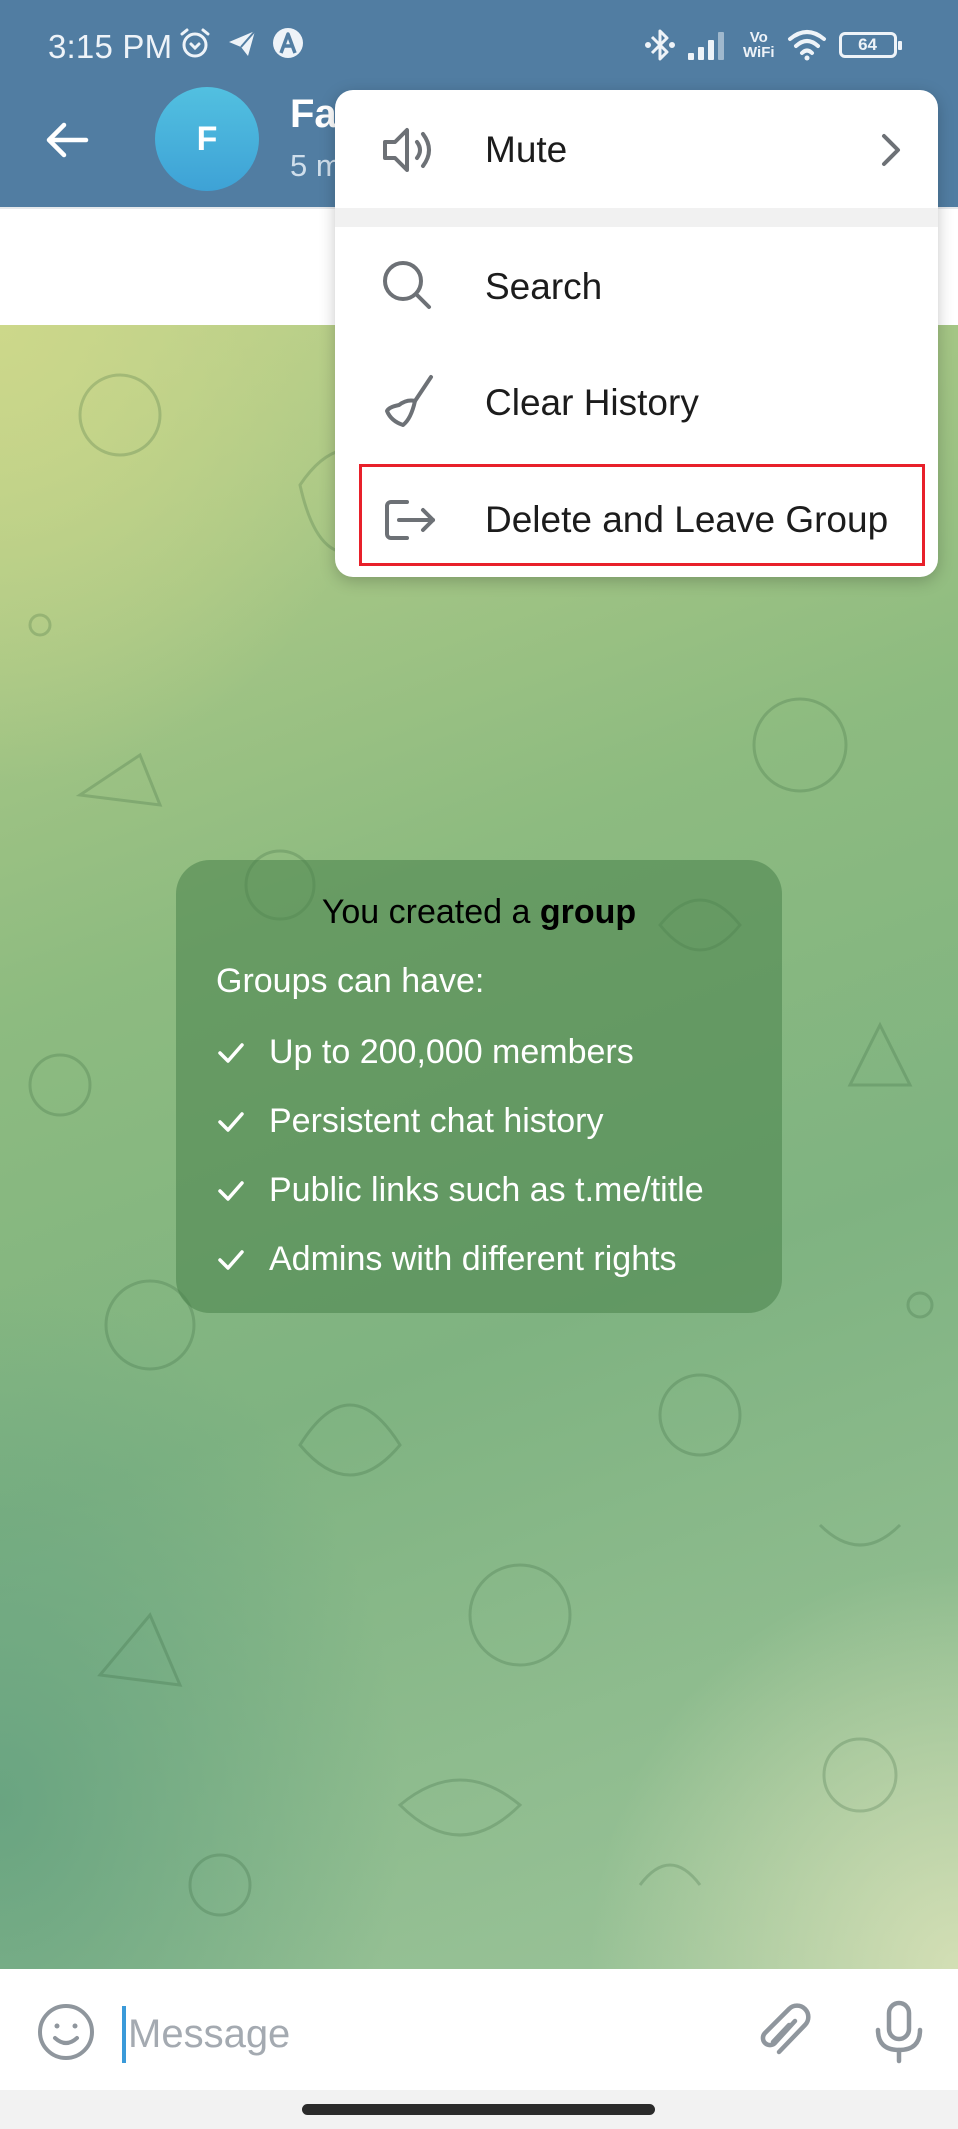 The height and width of the screenshot is (2129, 958). I want to click on menu-item-clear-history: Clear History, so click(636, 403).